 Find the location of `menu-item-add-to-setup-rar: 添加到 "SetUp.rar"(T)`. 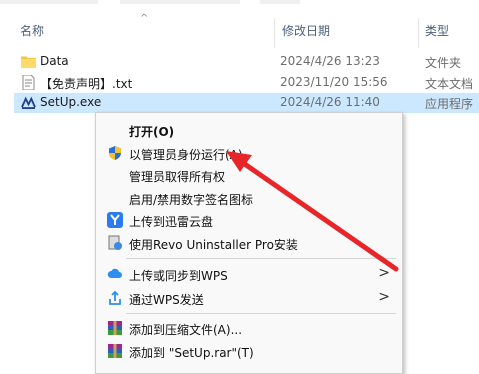

menu-item-add-to-setup-rar: 添加到 "SetUp.rar"(T) is located at coordinates (249, 351).